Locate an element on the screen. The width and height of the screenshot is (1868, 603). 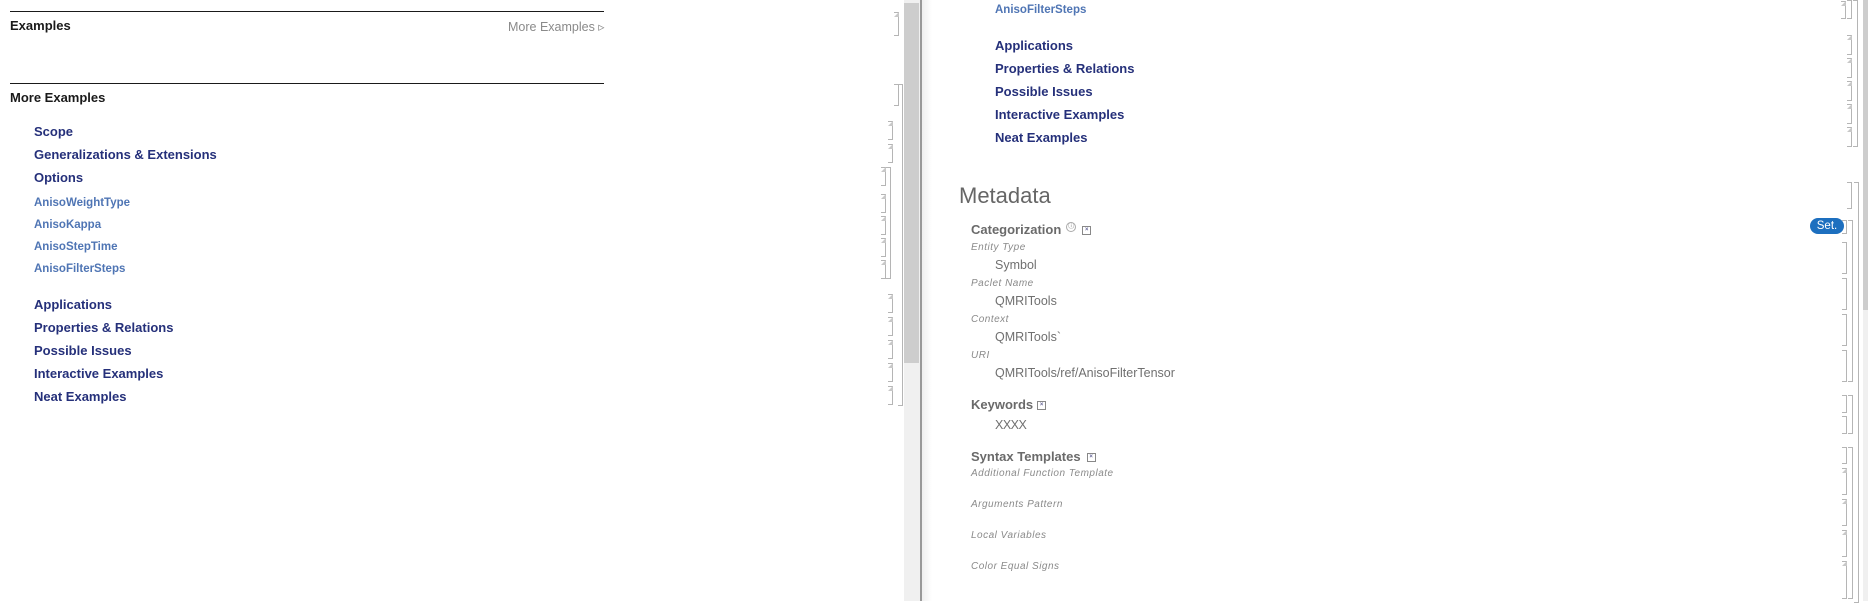
entity-type-label: Entity Type is located at coordinates (998, 247).